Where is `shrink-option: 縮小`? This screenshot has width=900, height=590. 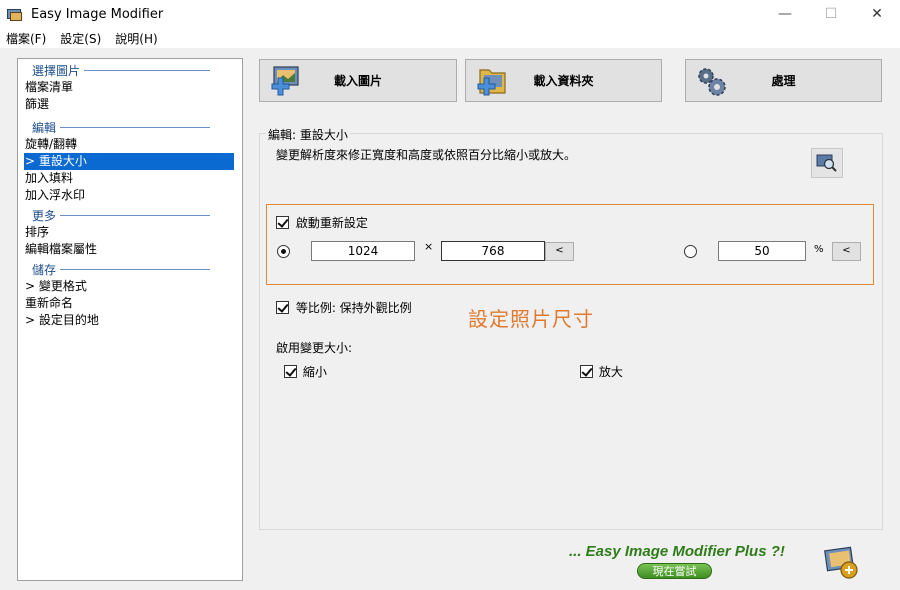 shrink-option: 縮小 is located at coordinates (305, 371).